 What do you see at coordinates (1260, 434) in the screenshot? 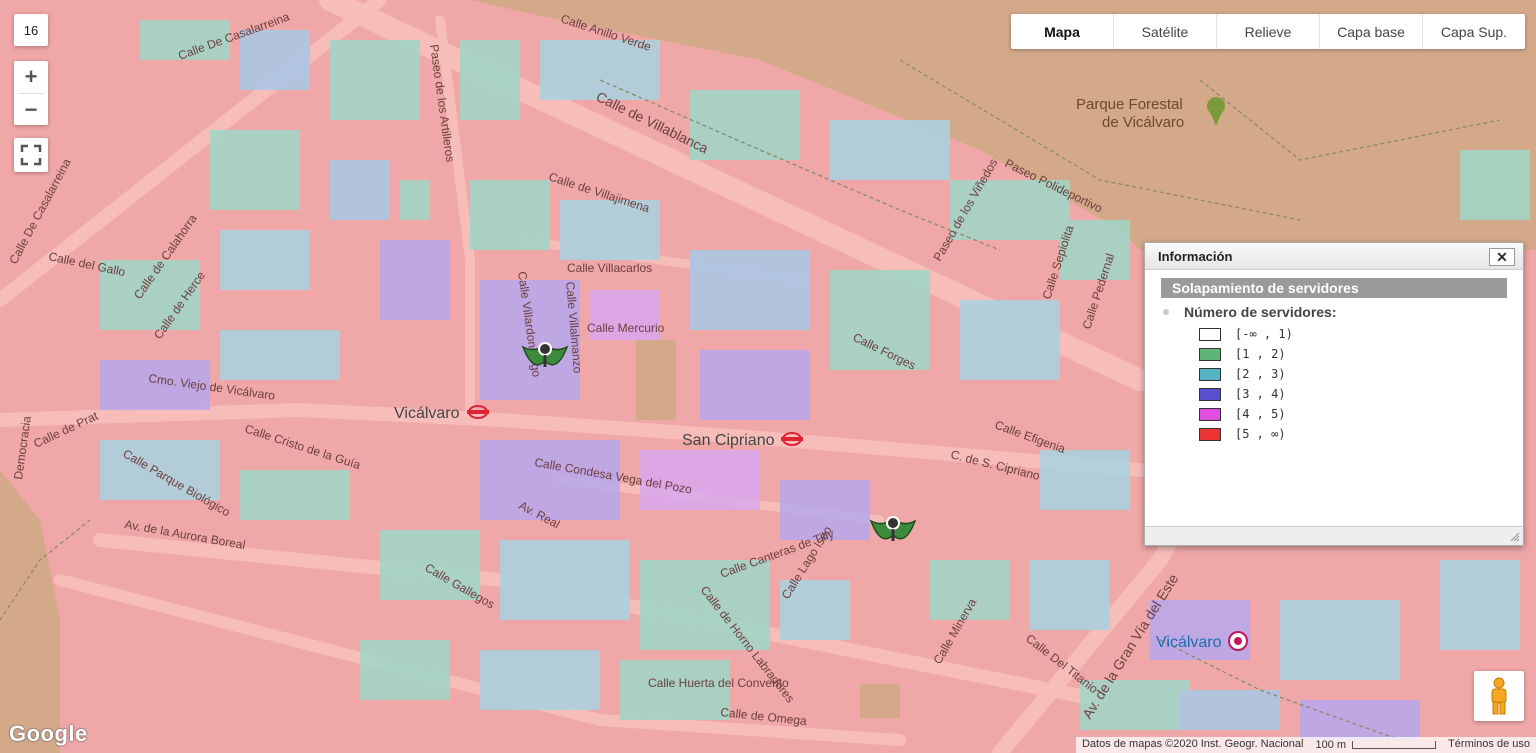
I see `legend-label: [5 , ∞)` at bounding box center [1260, 434].